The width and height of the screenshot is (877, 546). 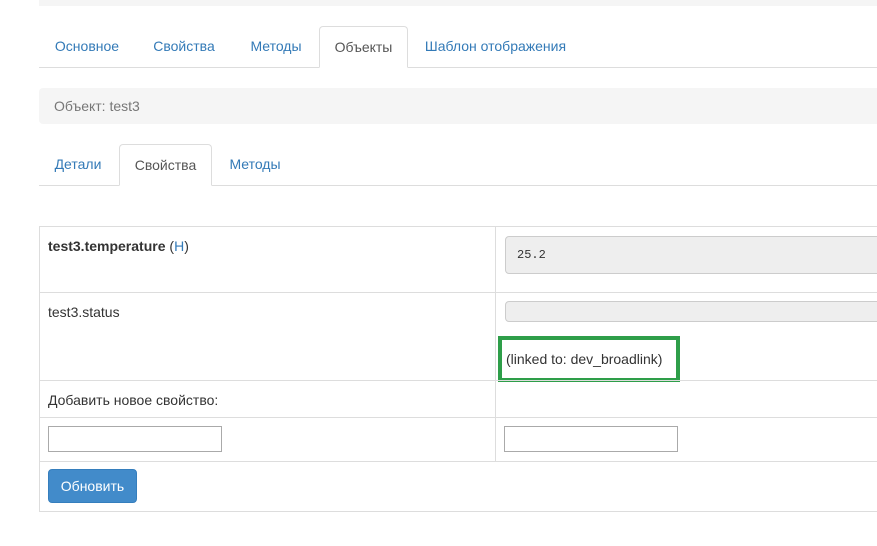 I want to click on subtab-methods: Методы, so click(x=255, y=164).